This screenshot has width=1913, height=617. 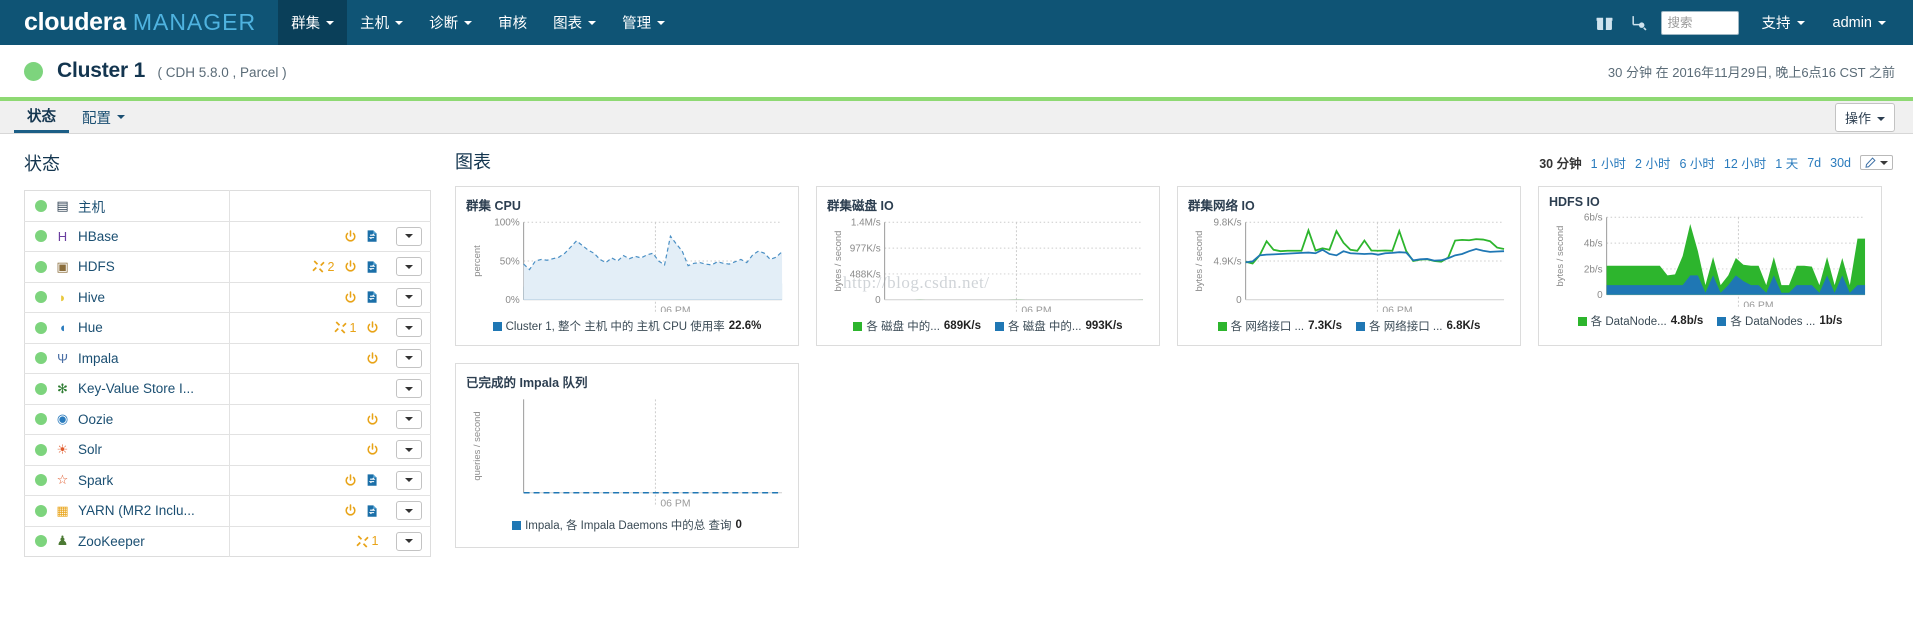 I want to click on nav-item-label: 审核, so click(x=513, y=24).